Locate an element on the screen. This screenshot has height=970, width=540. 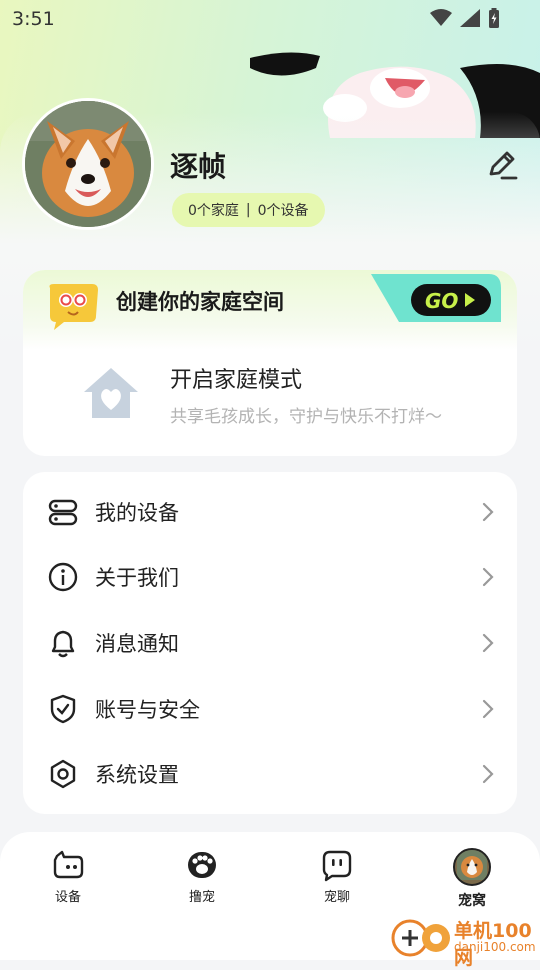
info-icon is located at coordinates (63, 577).